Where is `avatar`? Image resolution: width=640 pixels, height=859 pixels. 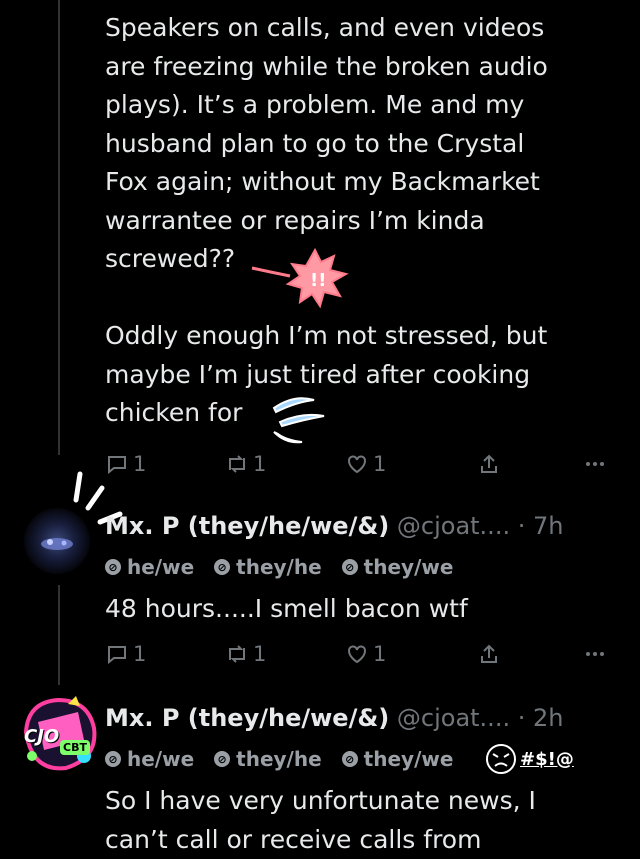 avatar is located at coordinates (57, 541).